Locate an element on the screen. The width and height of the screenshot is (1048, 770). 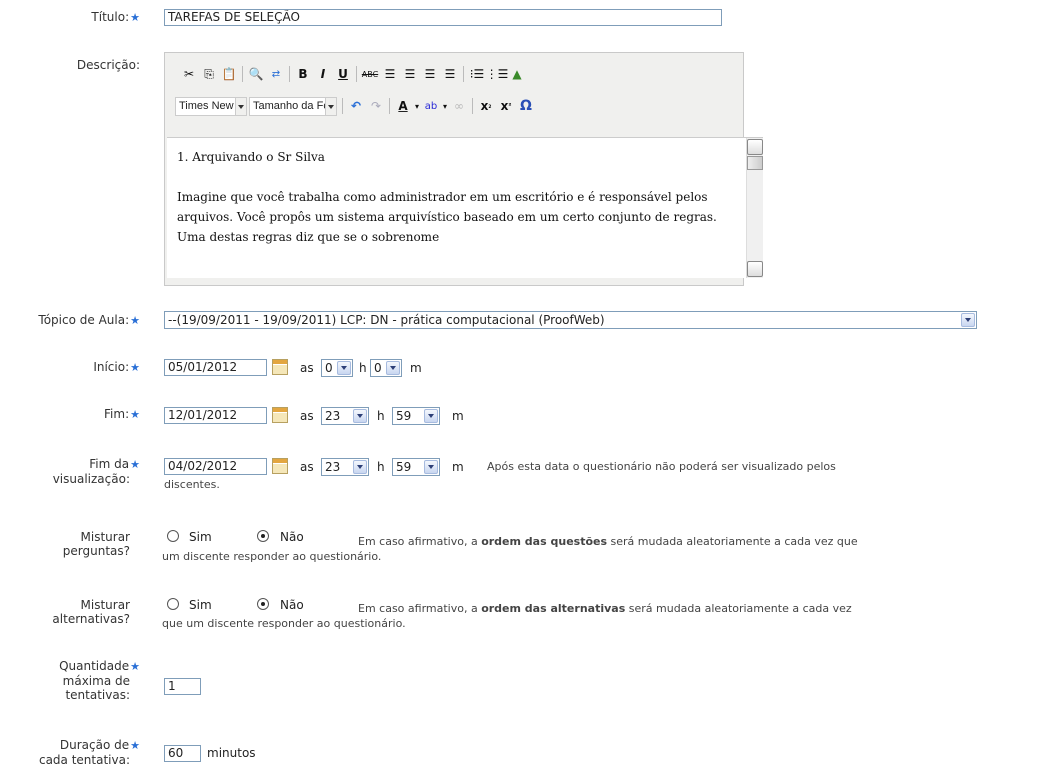
quantidade-label: Quantidade★ máxima de tentativas: is located at coordinates (99, 680).